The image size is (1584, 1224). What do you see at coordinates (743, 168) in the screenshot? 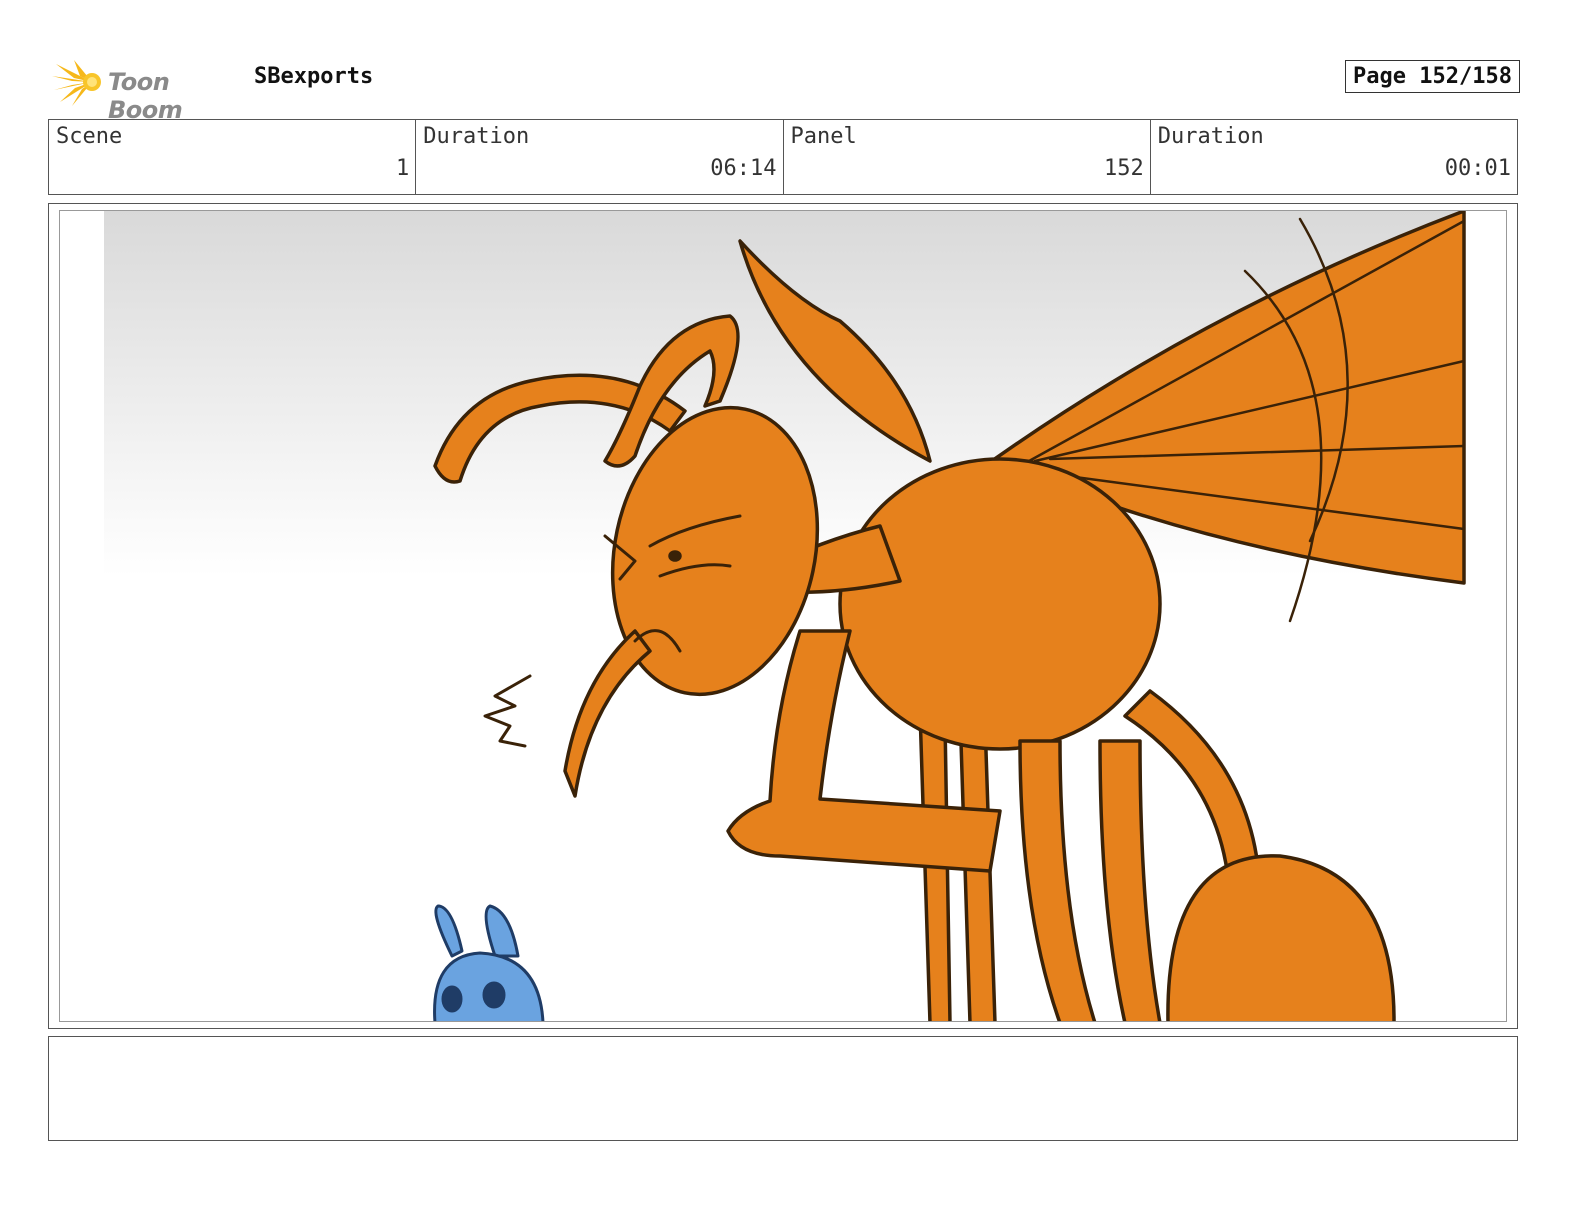
I see `scene-duration-value: 06:14` at bounding box center [743, 168].